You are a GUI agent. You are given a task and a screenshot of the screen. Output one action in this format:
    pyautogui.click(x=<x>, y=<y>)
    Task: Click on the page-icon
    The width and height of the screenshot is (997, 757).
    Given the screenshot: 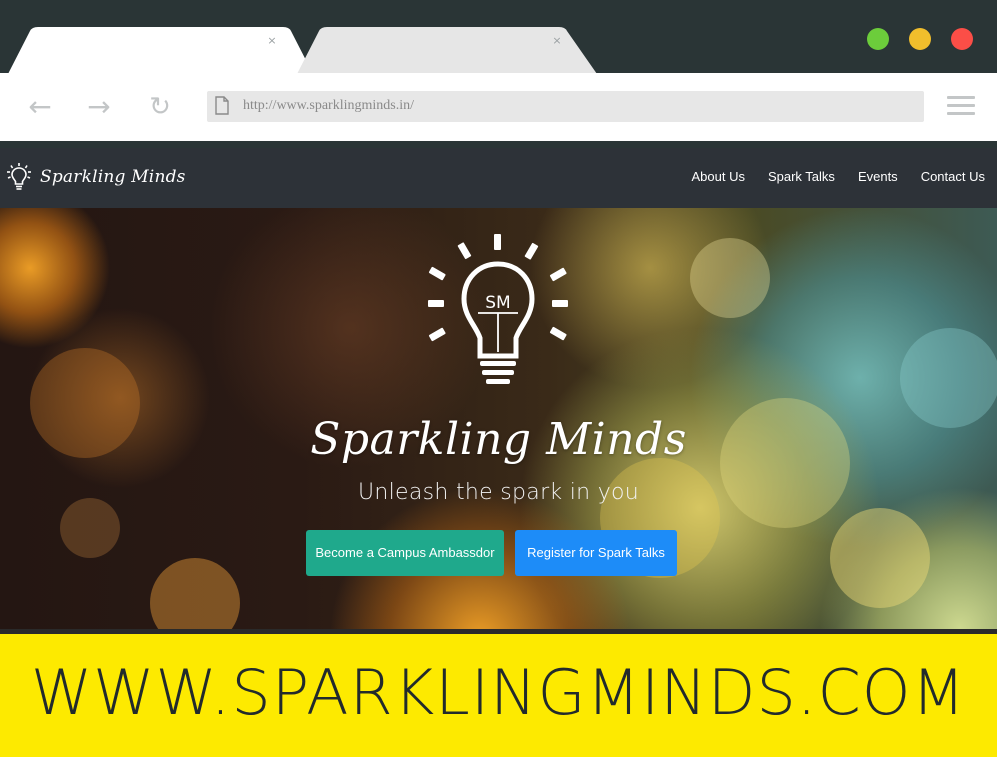 What is the action you would take?
    pyautogui.click(x=222, y=105)
    